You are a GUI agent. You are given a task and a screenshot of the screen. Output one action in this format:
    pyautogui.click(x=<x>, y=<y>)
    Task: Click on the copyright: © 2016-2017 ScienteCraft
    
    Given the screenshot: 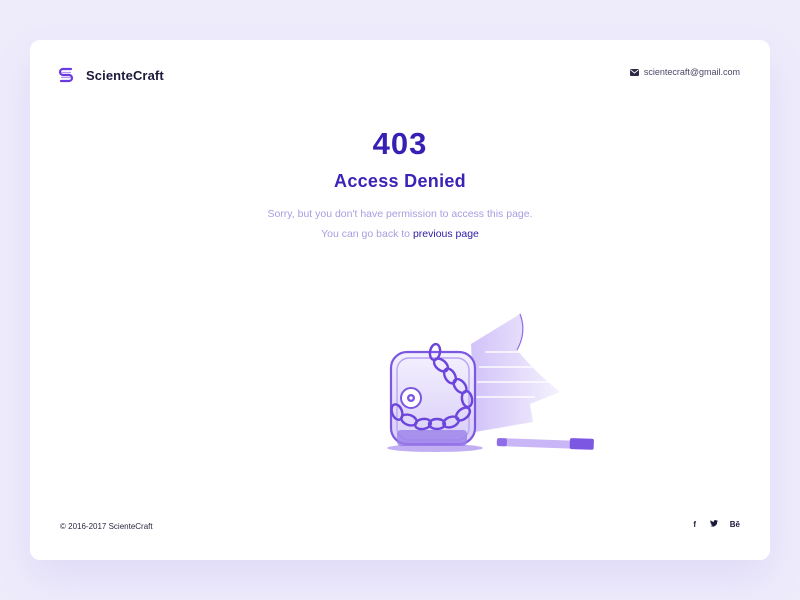 What is the action you would take?
    pyautogui.click(x=106, y=526)
    